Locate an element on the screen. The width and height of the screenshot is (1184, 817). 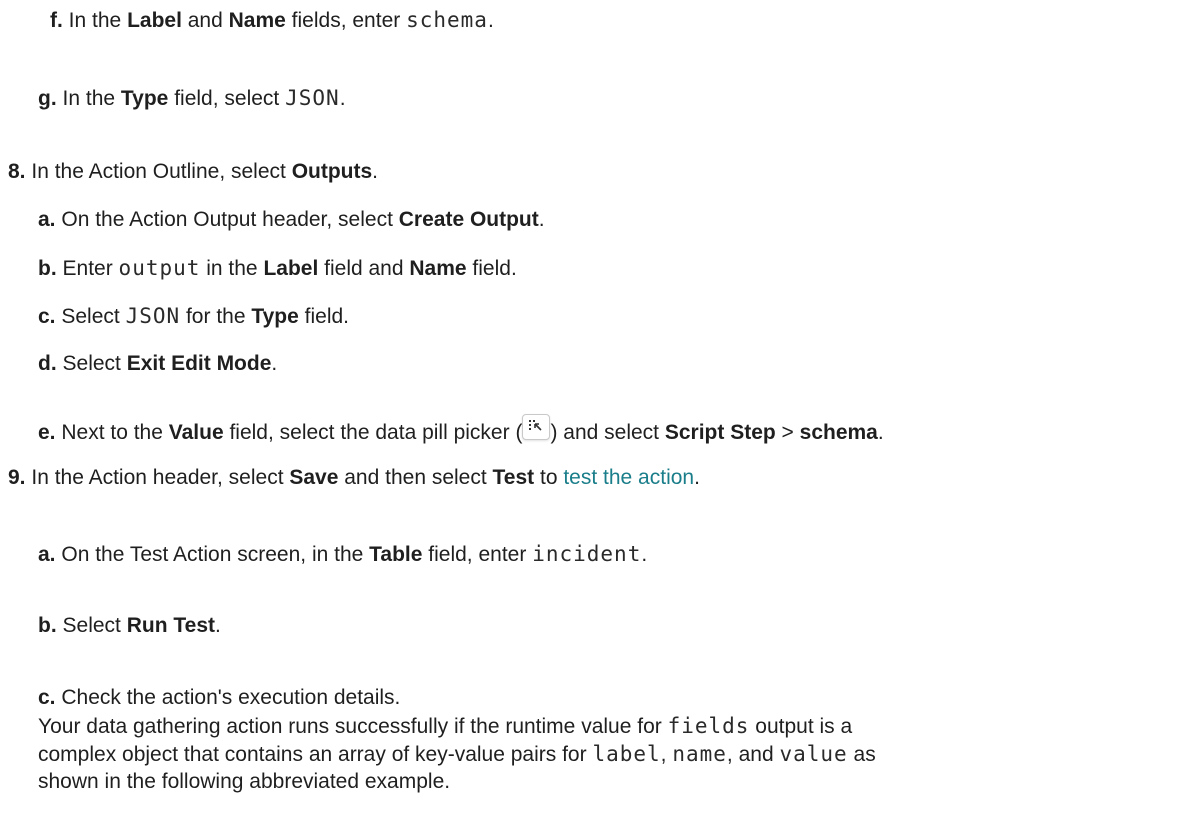
ui-term: Table is located at coordinates (396, 554).